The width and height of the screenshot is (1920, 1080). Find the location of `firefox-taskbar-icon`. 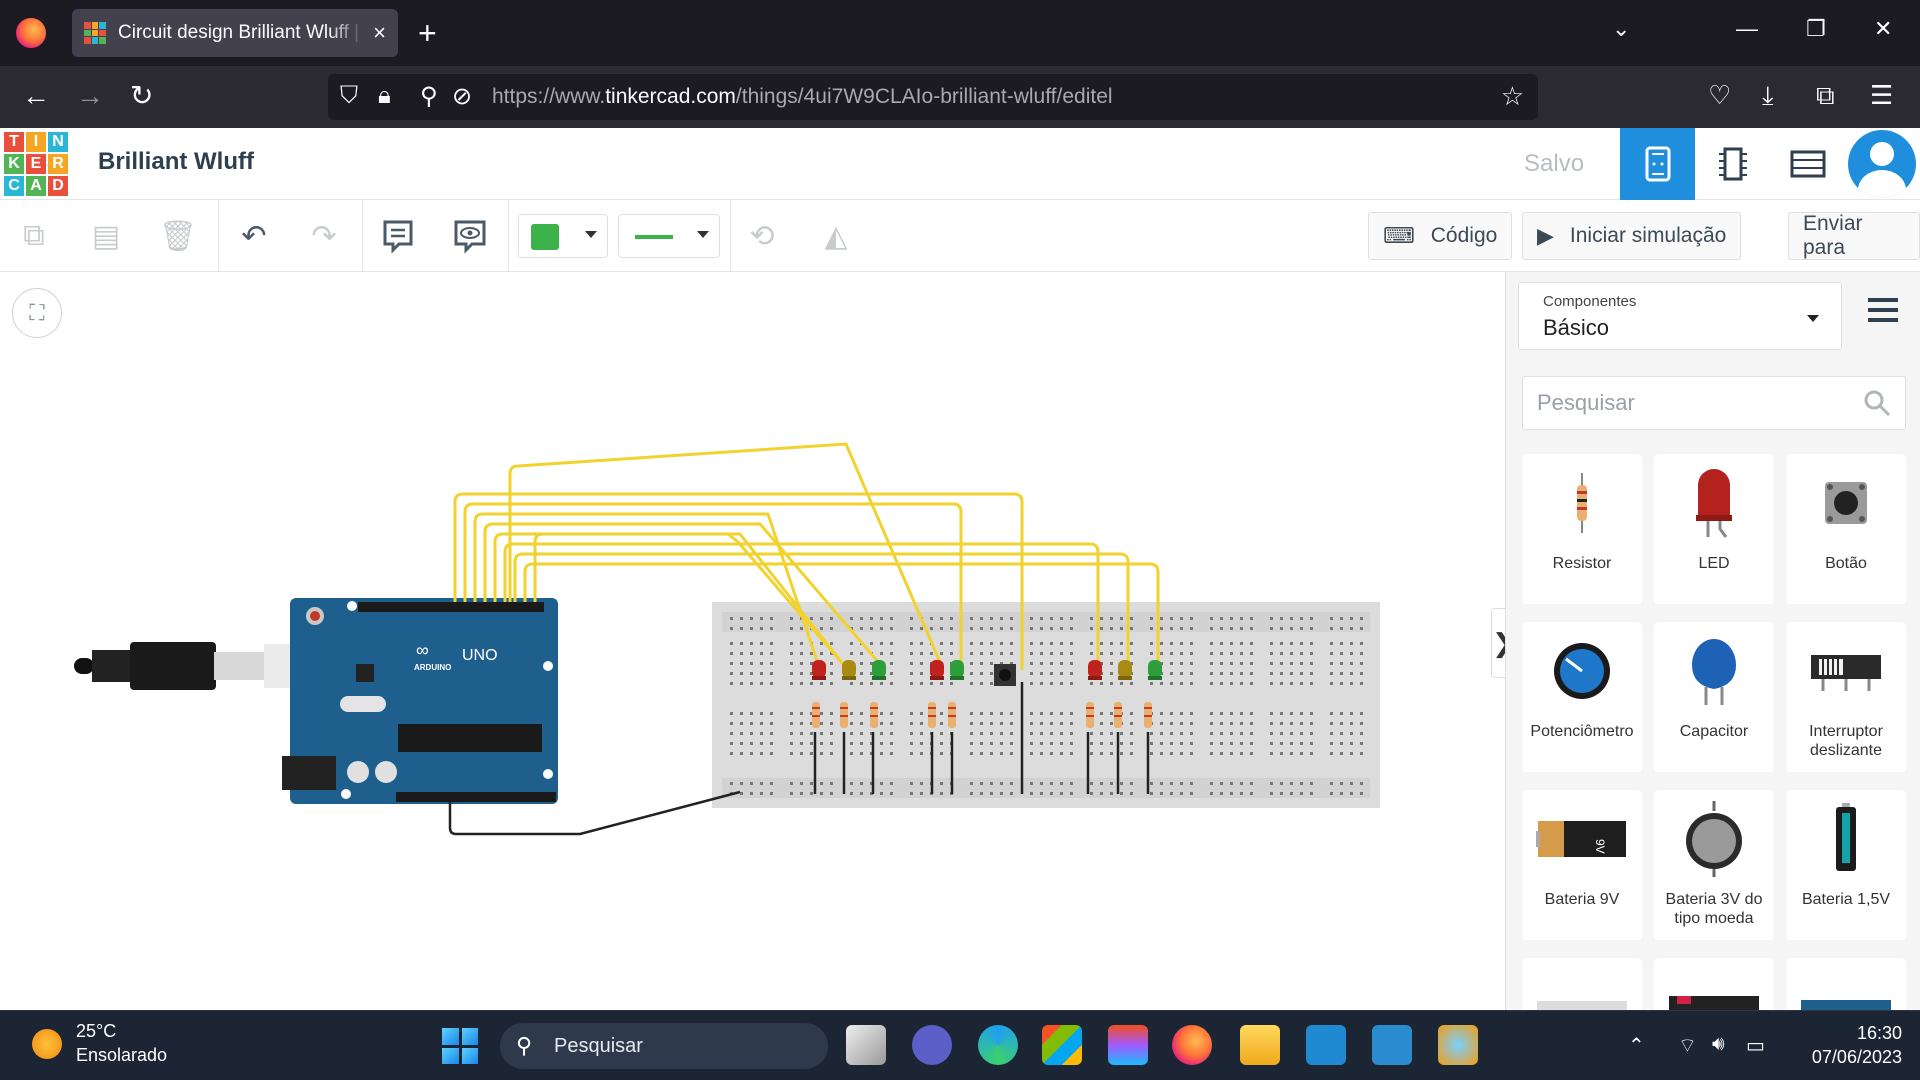

firefox-taskbar-icon is located at coordinates (1192, 1045).